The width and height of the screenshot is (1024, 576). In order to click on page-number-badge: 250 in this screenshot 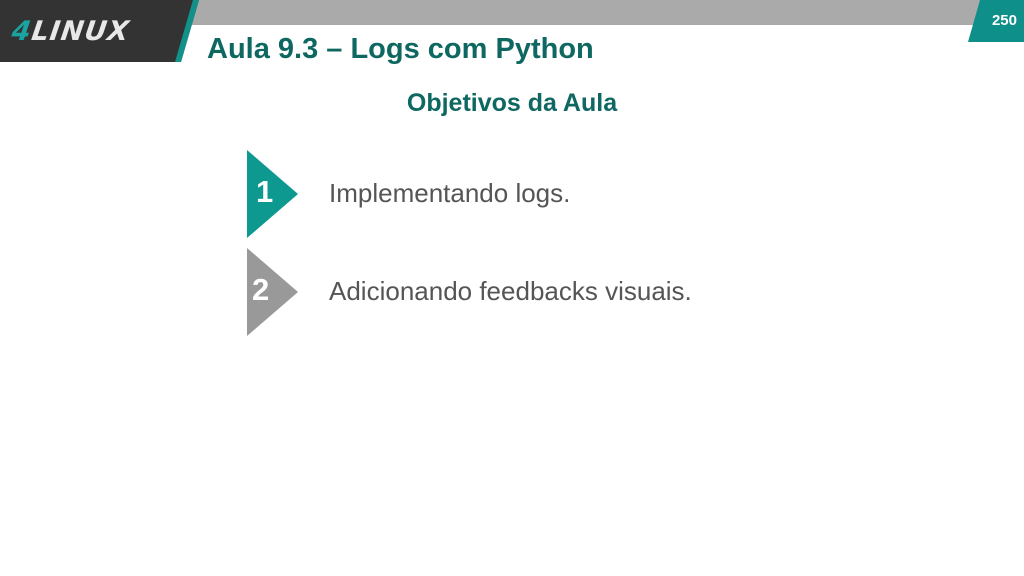, I will do `click(996, 21)`.